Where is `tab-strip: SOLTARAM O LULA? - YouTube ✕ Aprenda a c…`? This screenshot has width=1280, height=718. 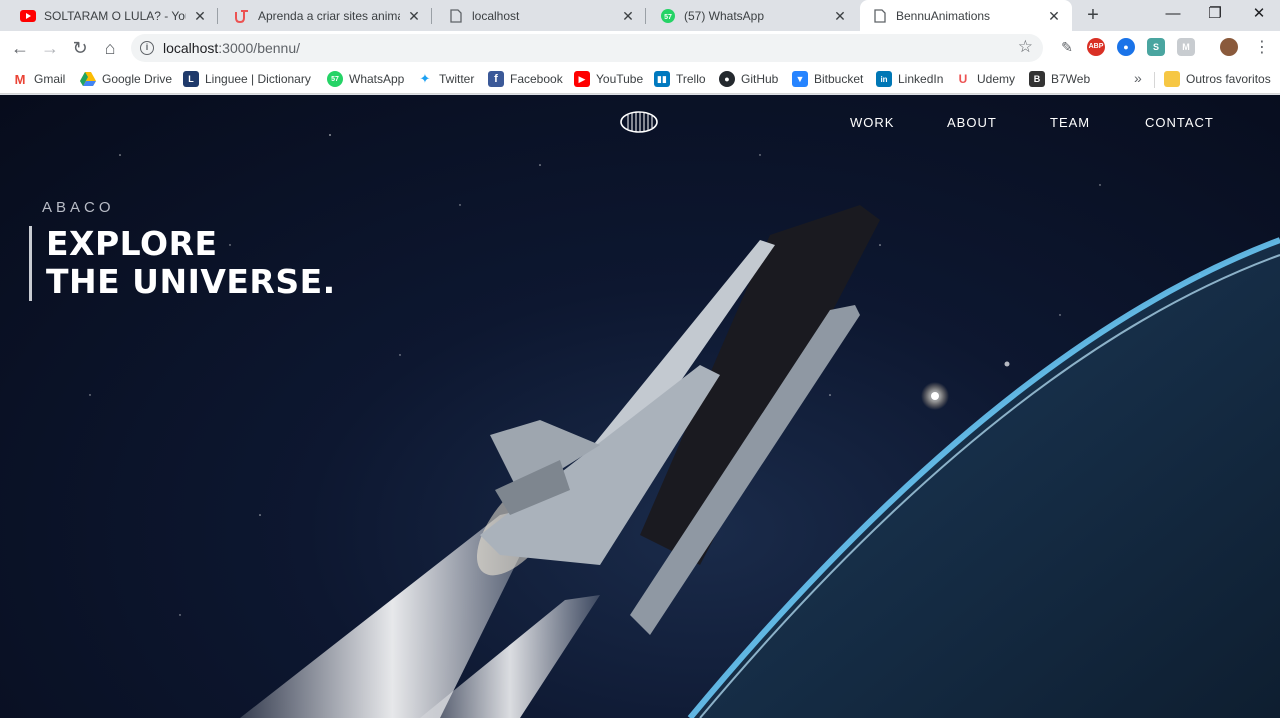 tab-strip: SOLTARAM O LULA? - YouTube ✕ Aprenda a c… is located at coordinates (640, 15).